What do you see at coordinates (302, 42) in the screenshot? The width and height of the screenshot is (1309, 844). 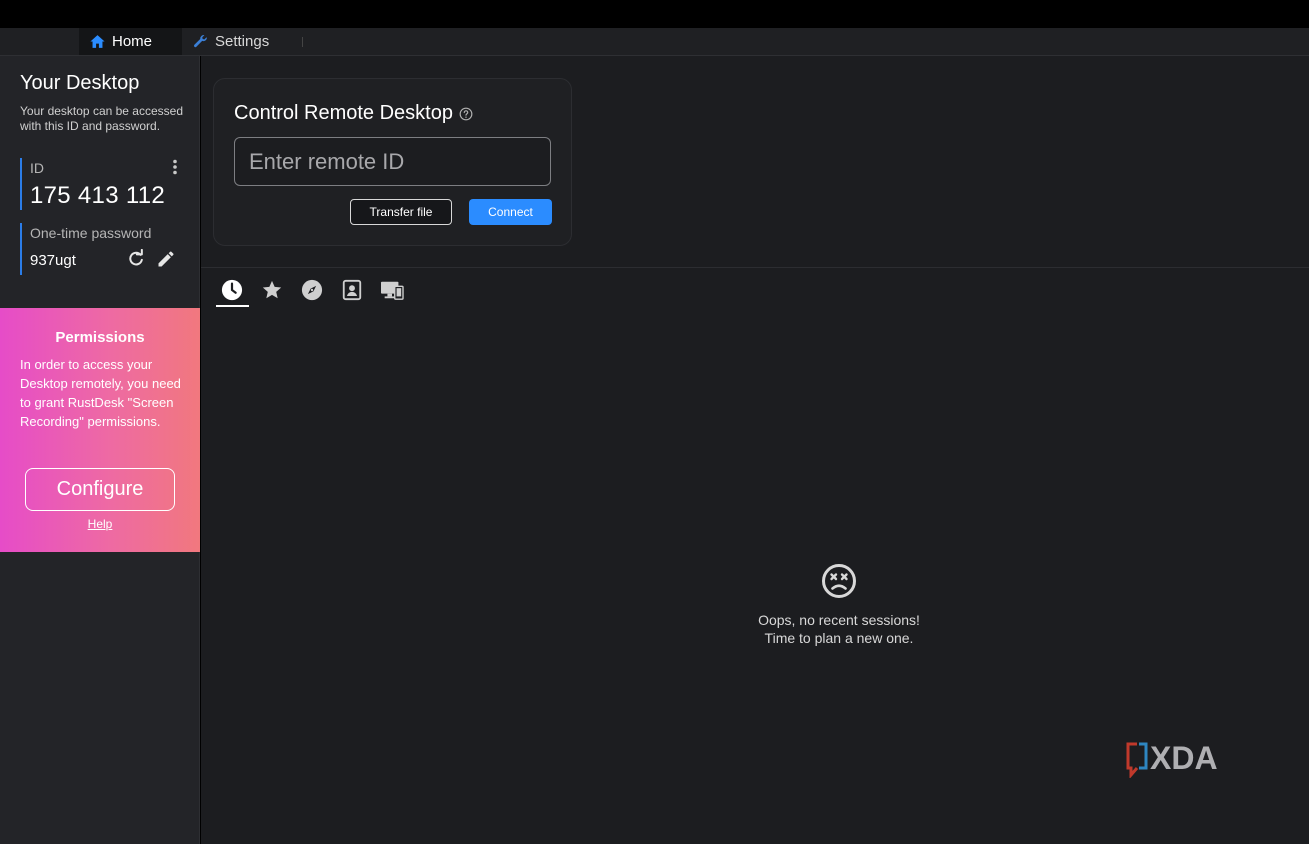 I see `tab-separator` at bounding box center [302, 42].